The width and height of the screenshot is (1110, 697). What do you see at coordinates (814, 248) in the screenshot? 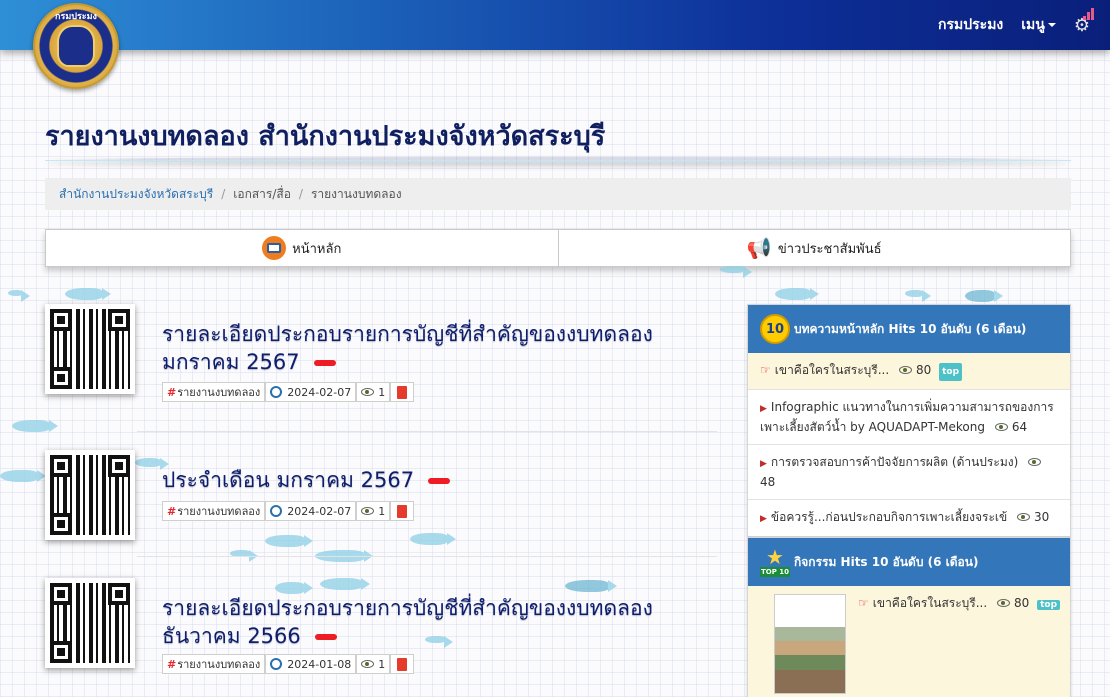
I see `tab-news: 📢 ข่าวประชาสัมพันธ์` at bounding box center [814, 248].